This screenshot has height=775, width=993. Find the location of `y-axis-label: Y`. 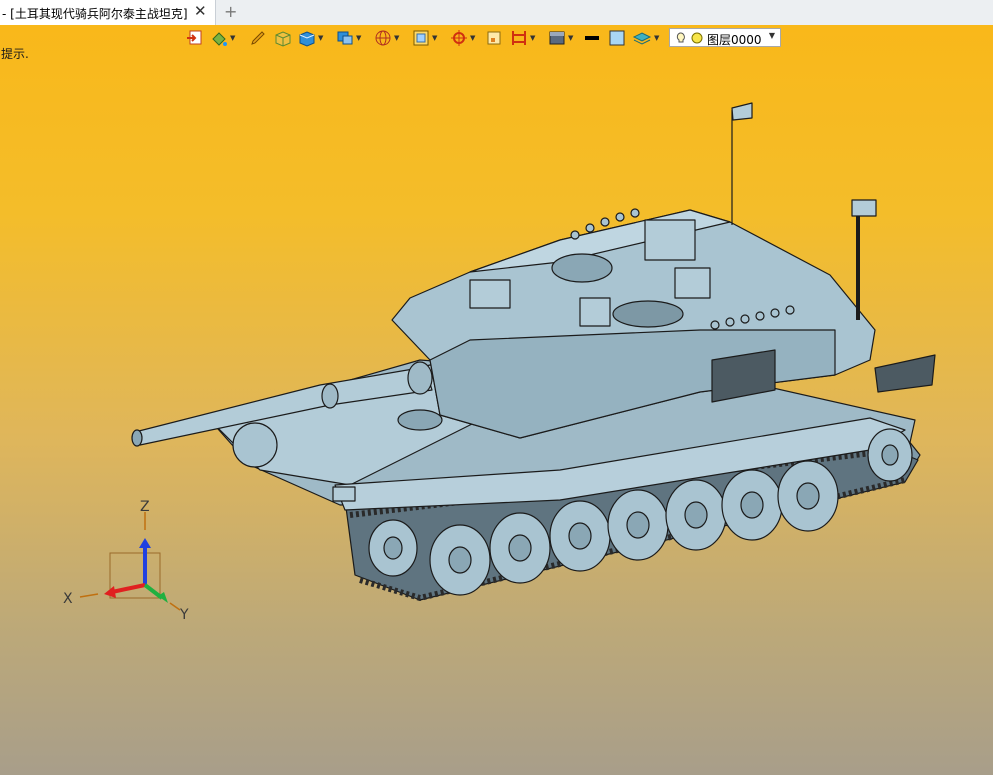

y-axis-label: Y is located at coordinates (184, 615).